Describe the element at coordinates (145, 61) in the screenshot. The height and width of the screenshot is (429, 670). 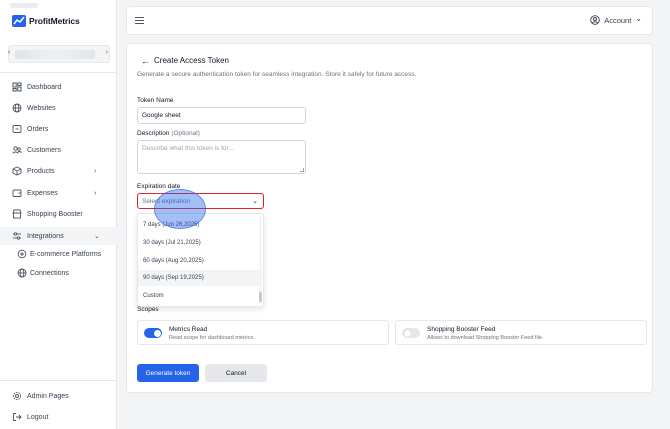
I see `back-arrow-icon: ←` at that location.